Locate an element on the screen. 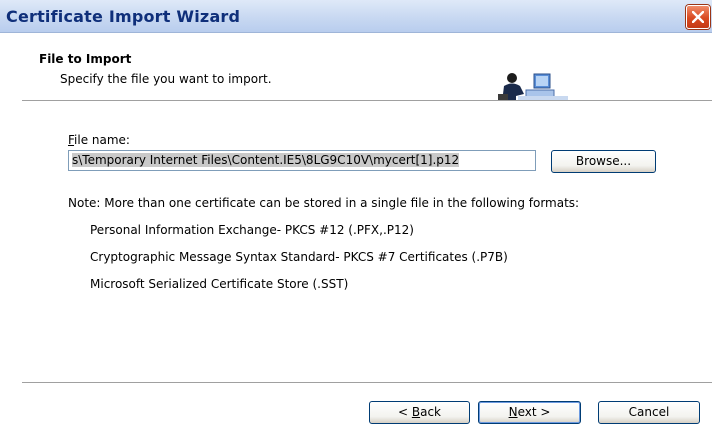 This screenshot has height=435, width=712. close-icon is located at coordinates (698, 17).